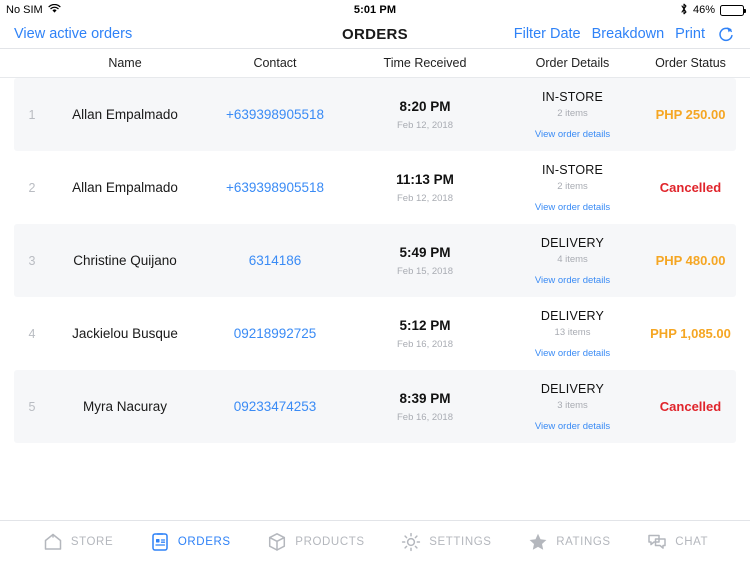 The width and height of the screenshot is (750, 563). I want to click on status-bar: No SIM 5:01 PM 46%, so click(375, 10).